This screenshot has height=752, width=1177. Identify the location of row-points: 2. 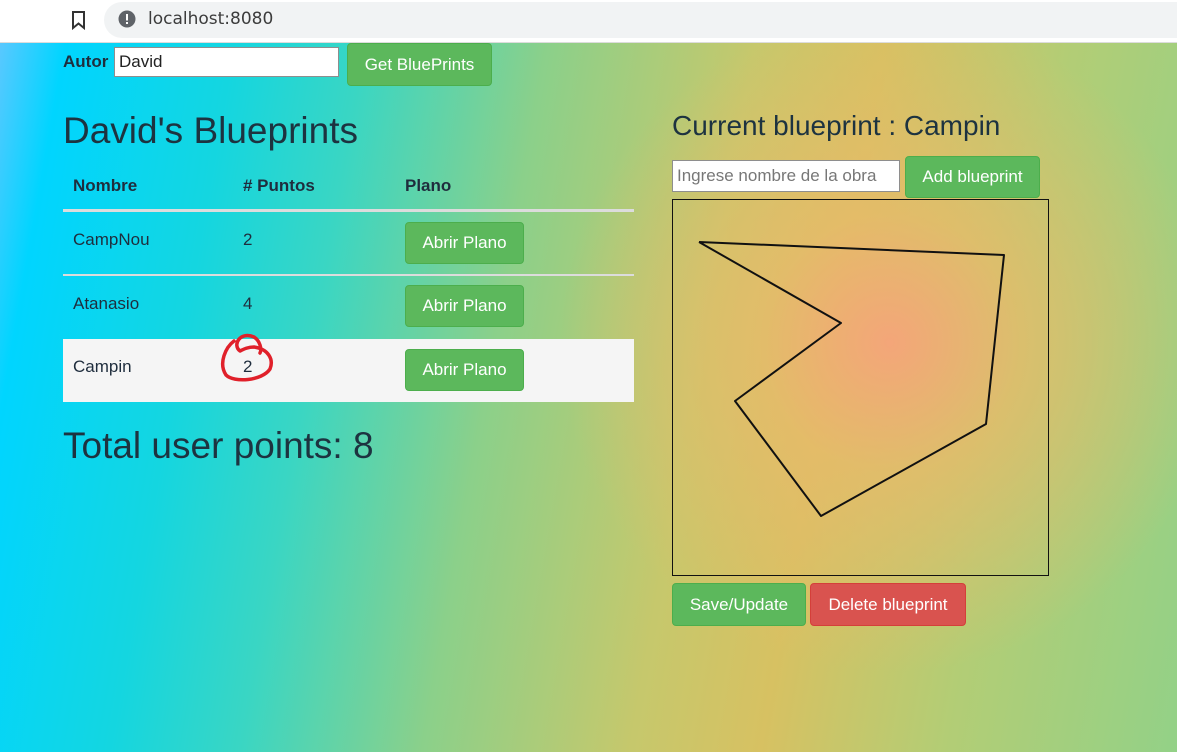
(248, 239).